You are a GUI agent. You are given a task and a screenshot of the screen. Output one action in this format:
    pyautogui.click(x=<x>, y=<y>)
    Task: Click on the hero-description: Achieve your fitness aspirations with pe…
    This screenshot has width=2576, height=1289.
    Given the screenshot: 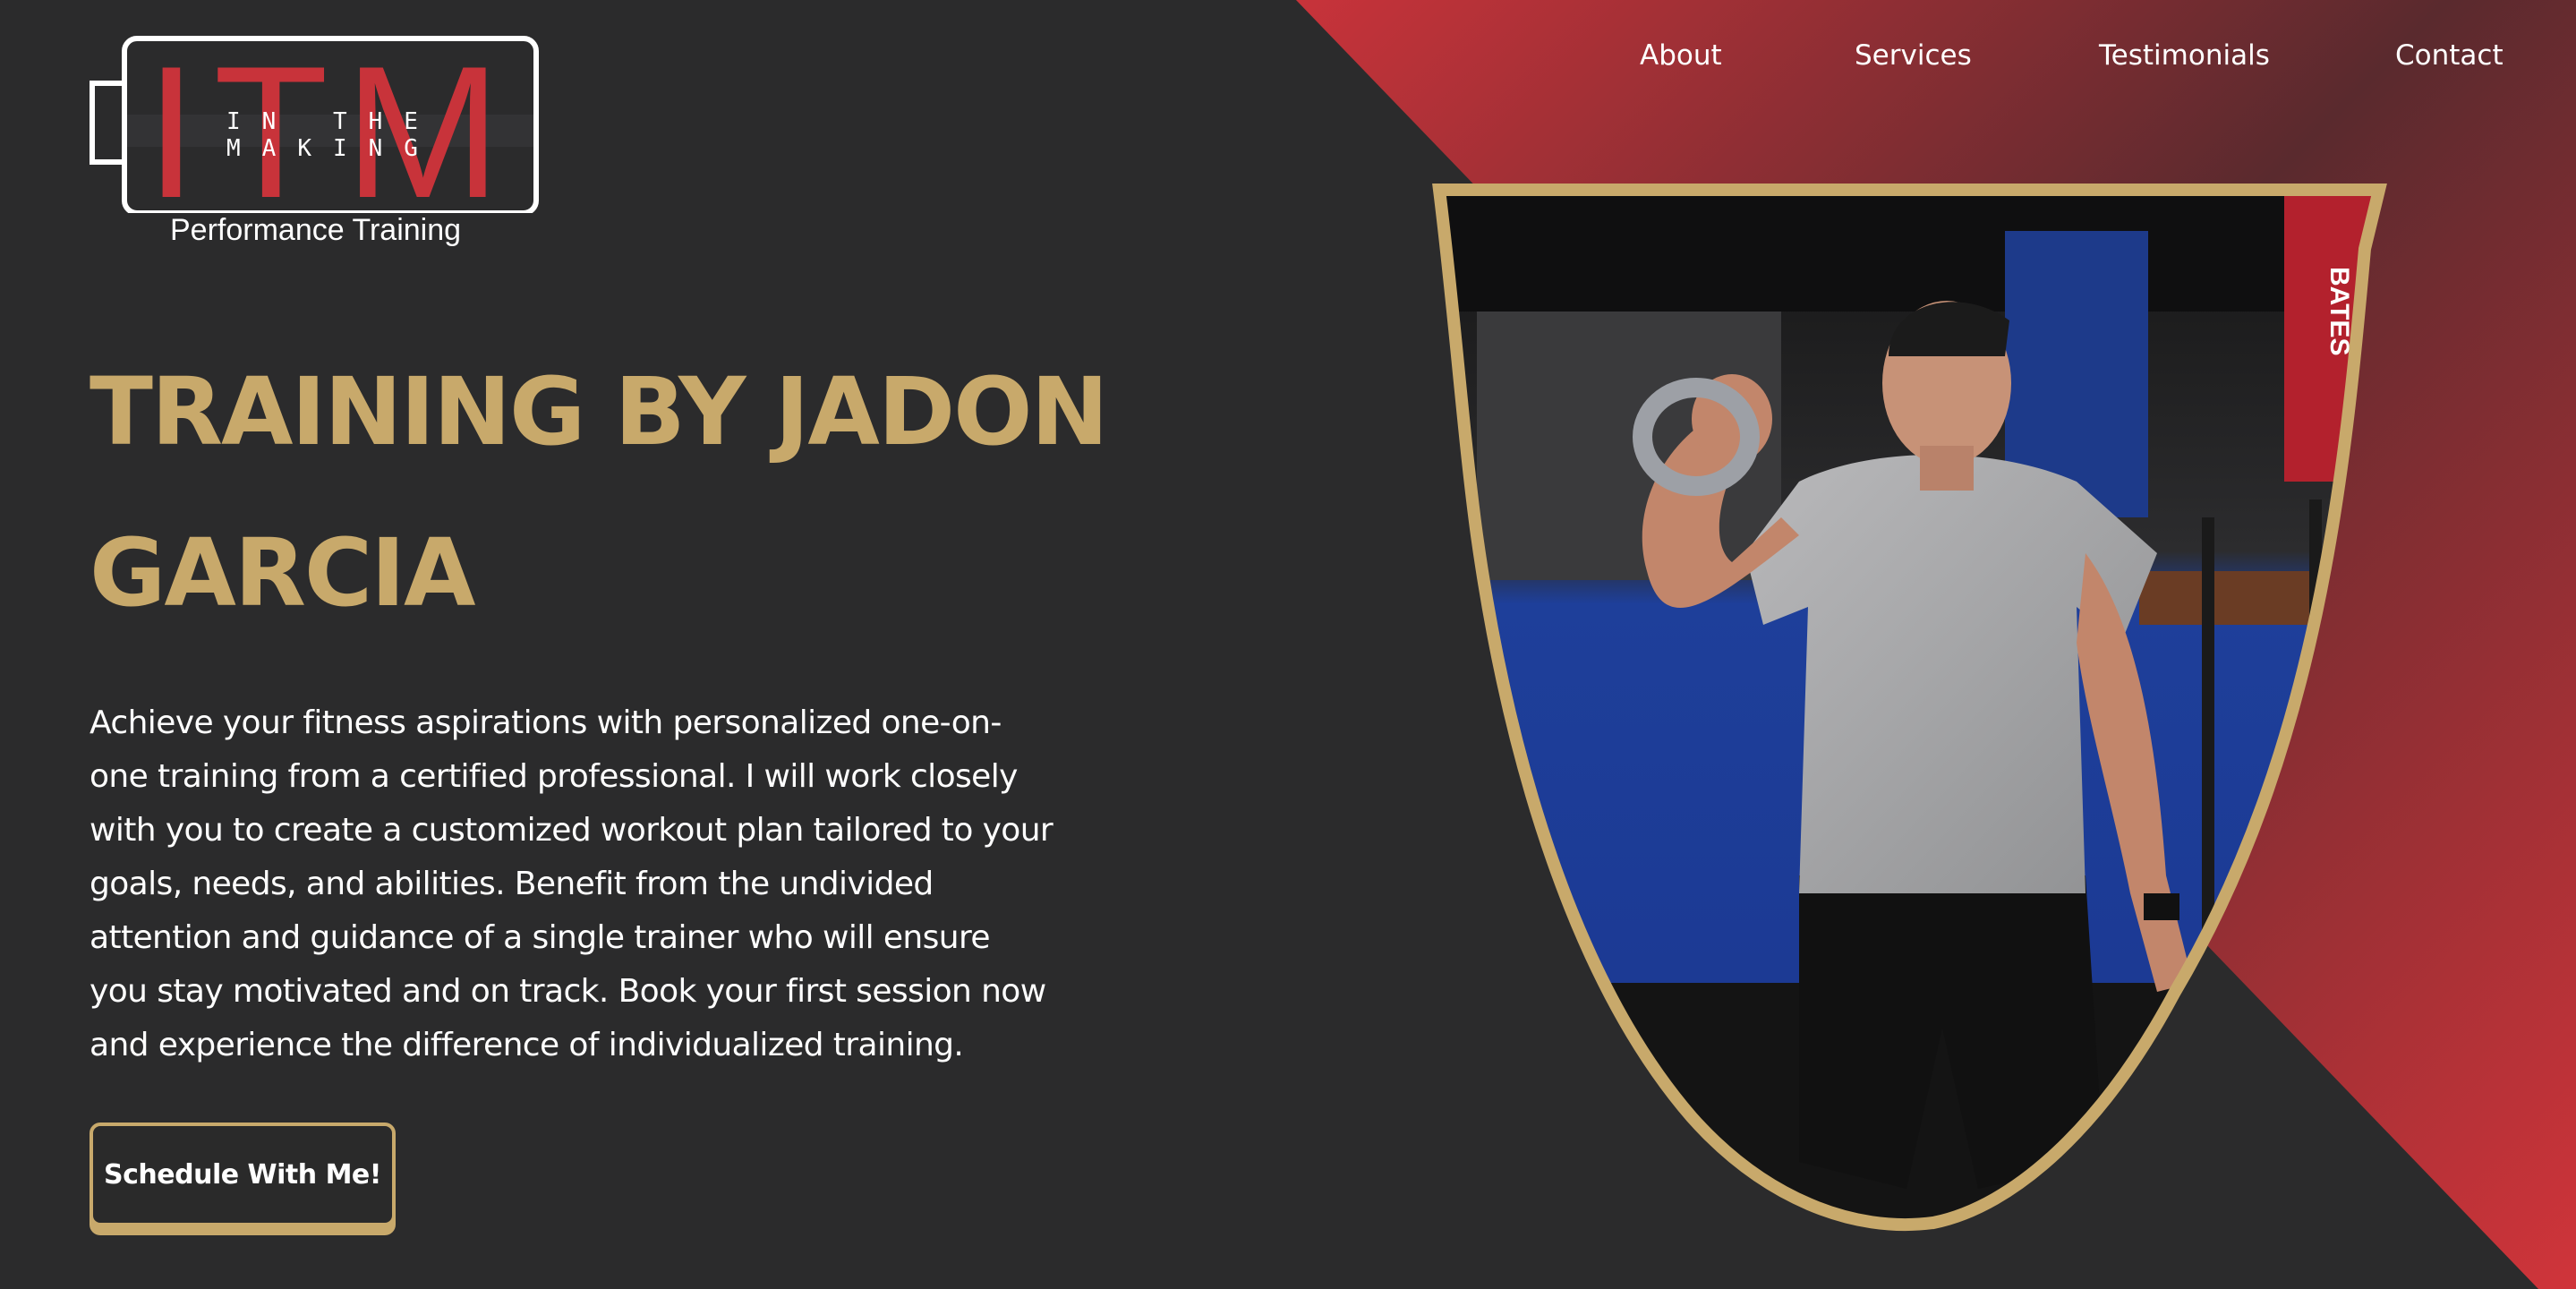 What is the action you would take?
    pyautogui.click(x=571, y=883)
    